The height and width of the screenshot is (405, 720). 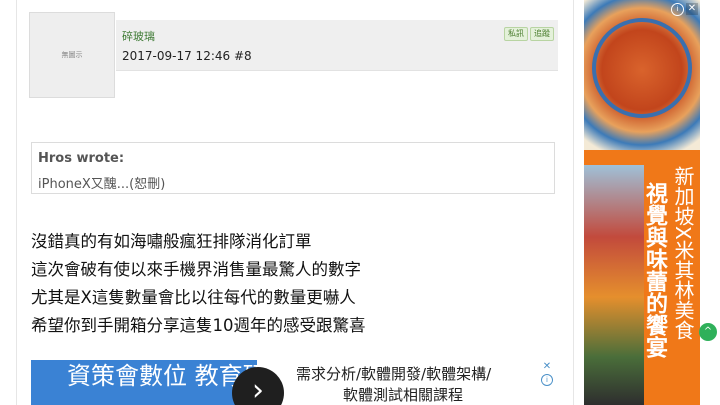 What do you see at coordinates (198, 325) in the screenshot?
I see `post-body-line: 希望你到手開箱分享這隻10週年的感受跟驚喜` at bounding box center [198, 325].